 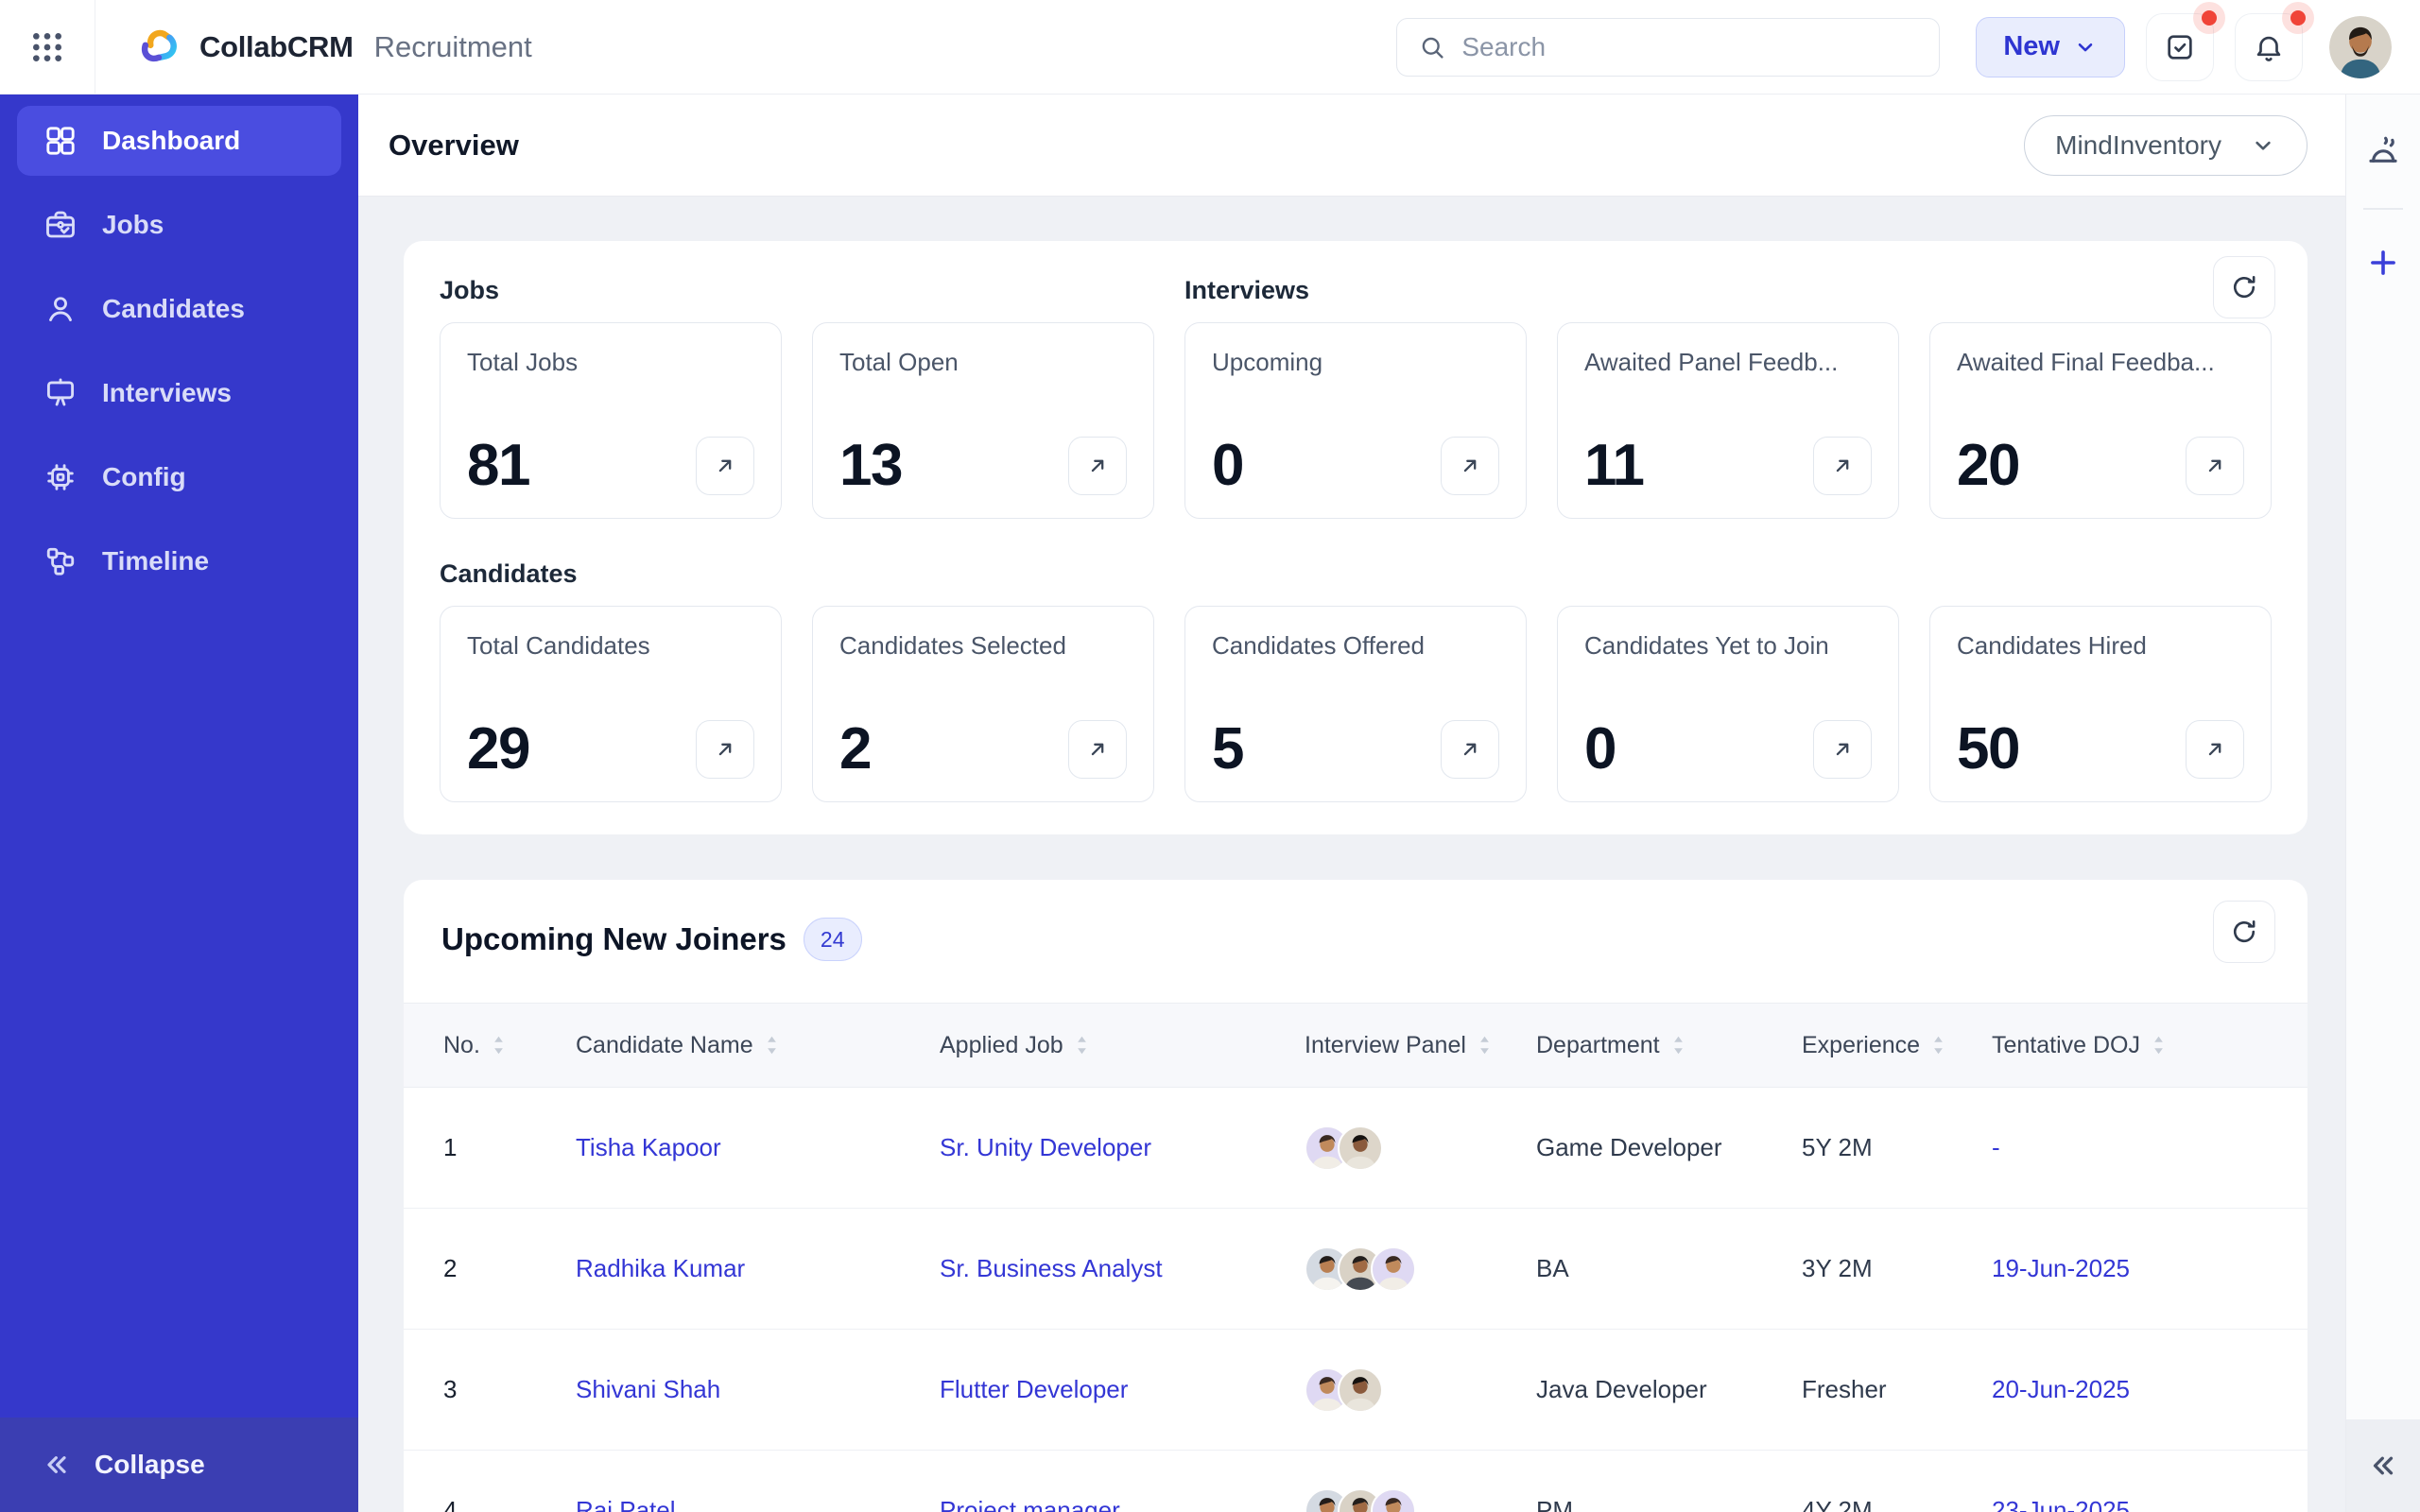 What do you see at coordinates (2050, 46) in the screenshot?
I see `new-button: New` at bounding box center [2050, 46].